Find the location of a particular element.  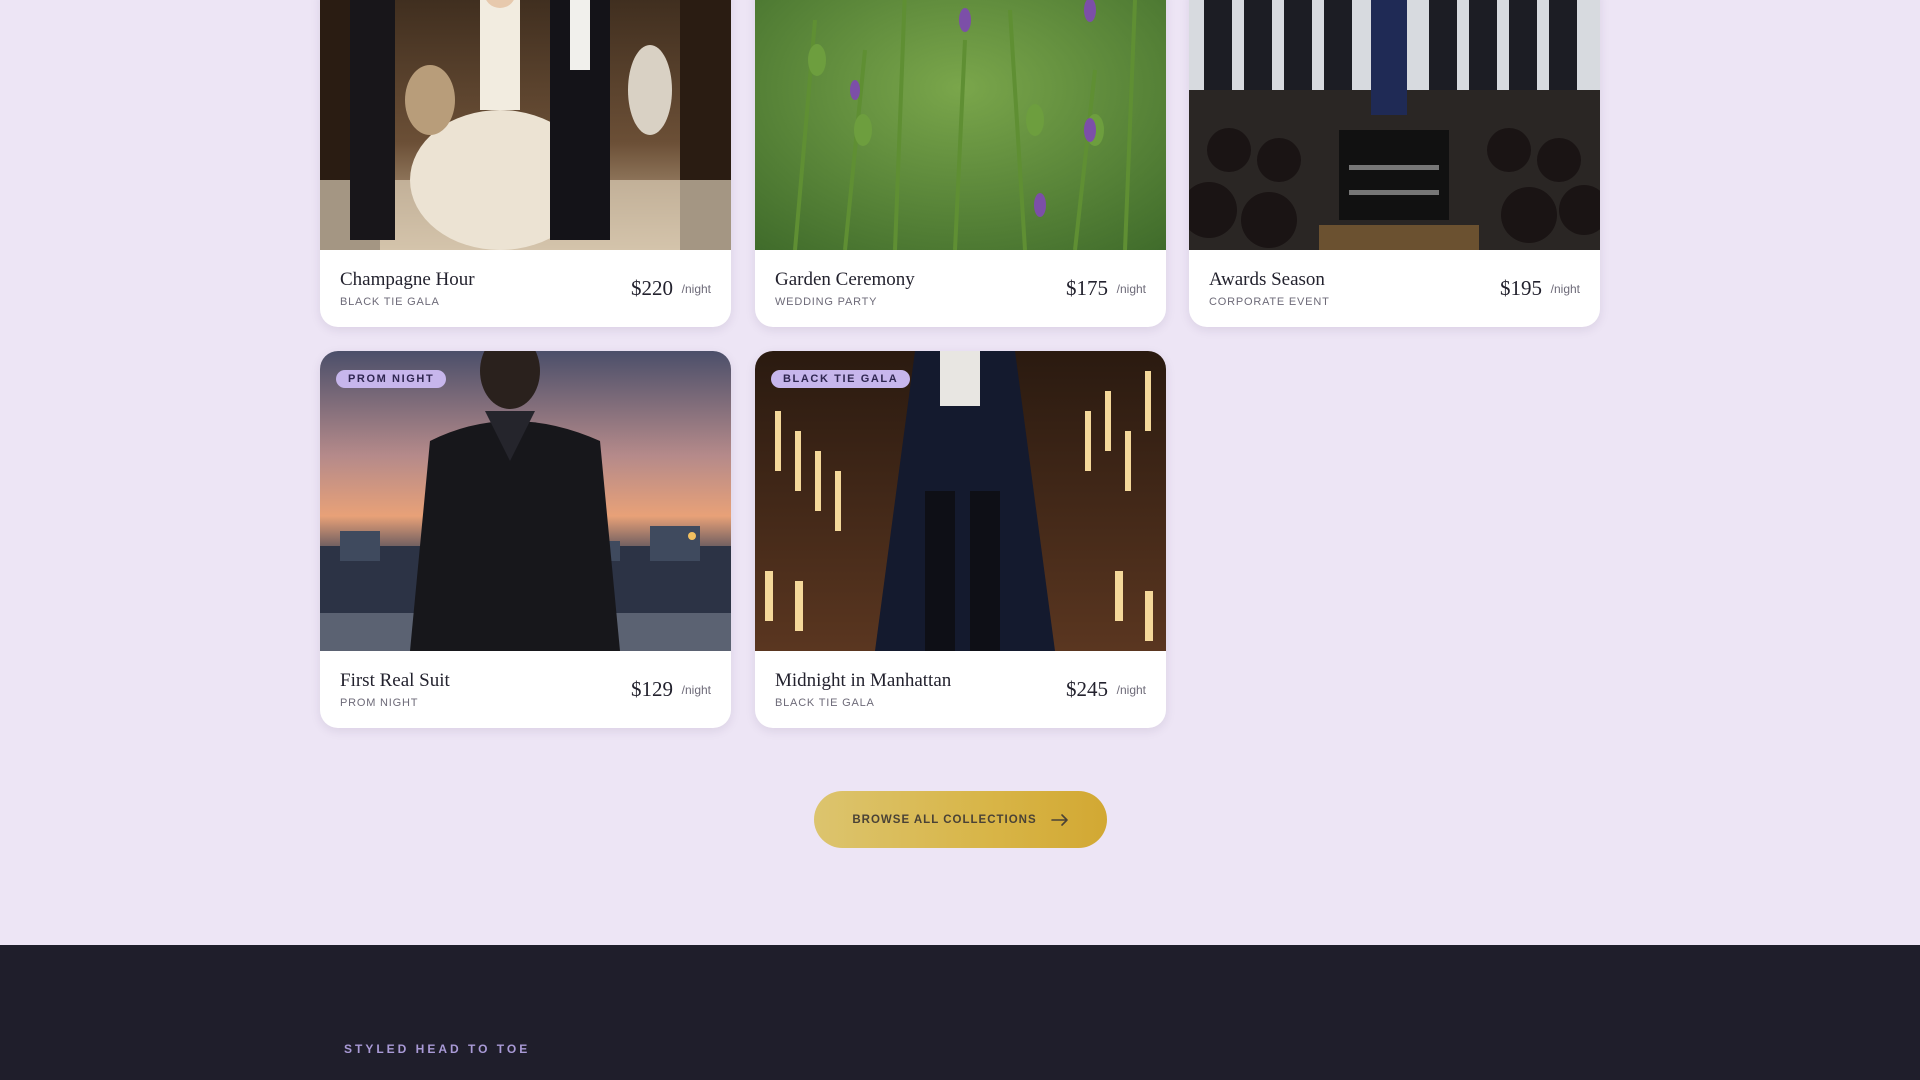

card-price: $195 is located at coordinates (1521, 288).